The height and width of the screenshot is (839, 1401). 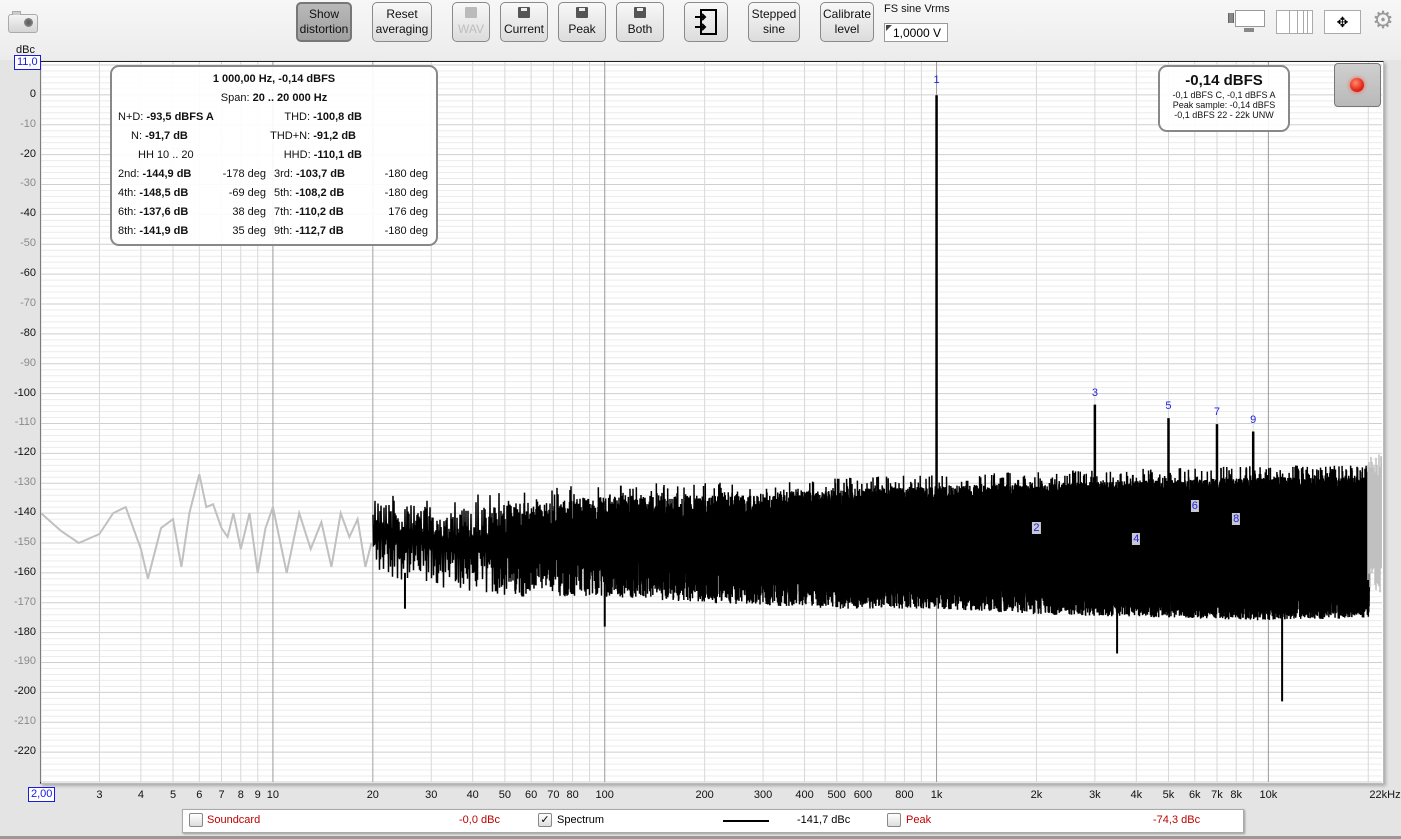 I want to click on x-tick-label: 30, so click(x=431, y=795).